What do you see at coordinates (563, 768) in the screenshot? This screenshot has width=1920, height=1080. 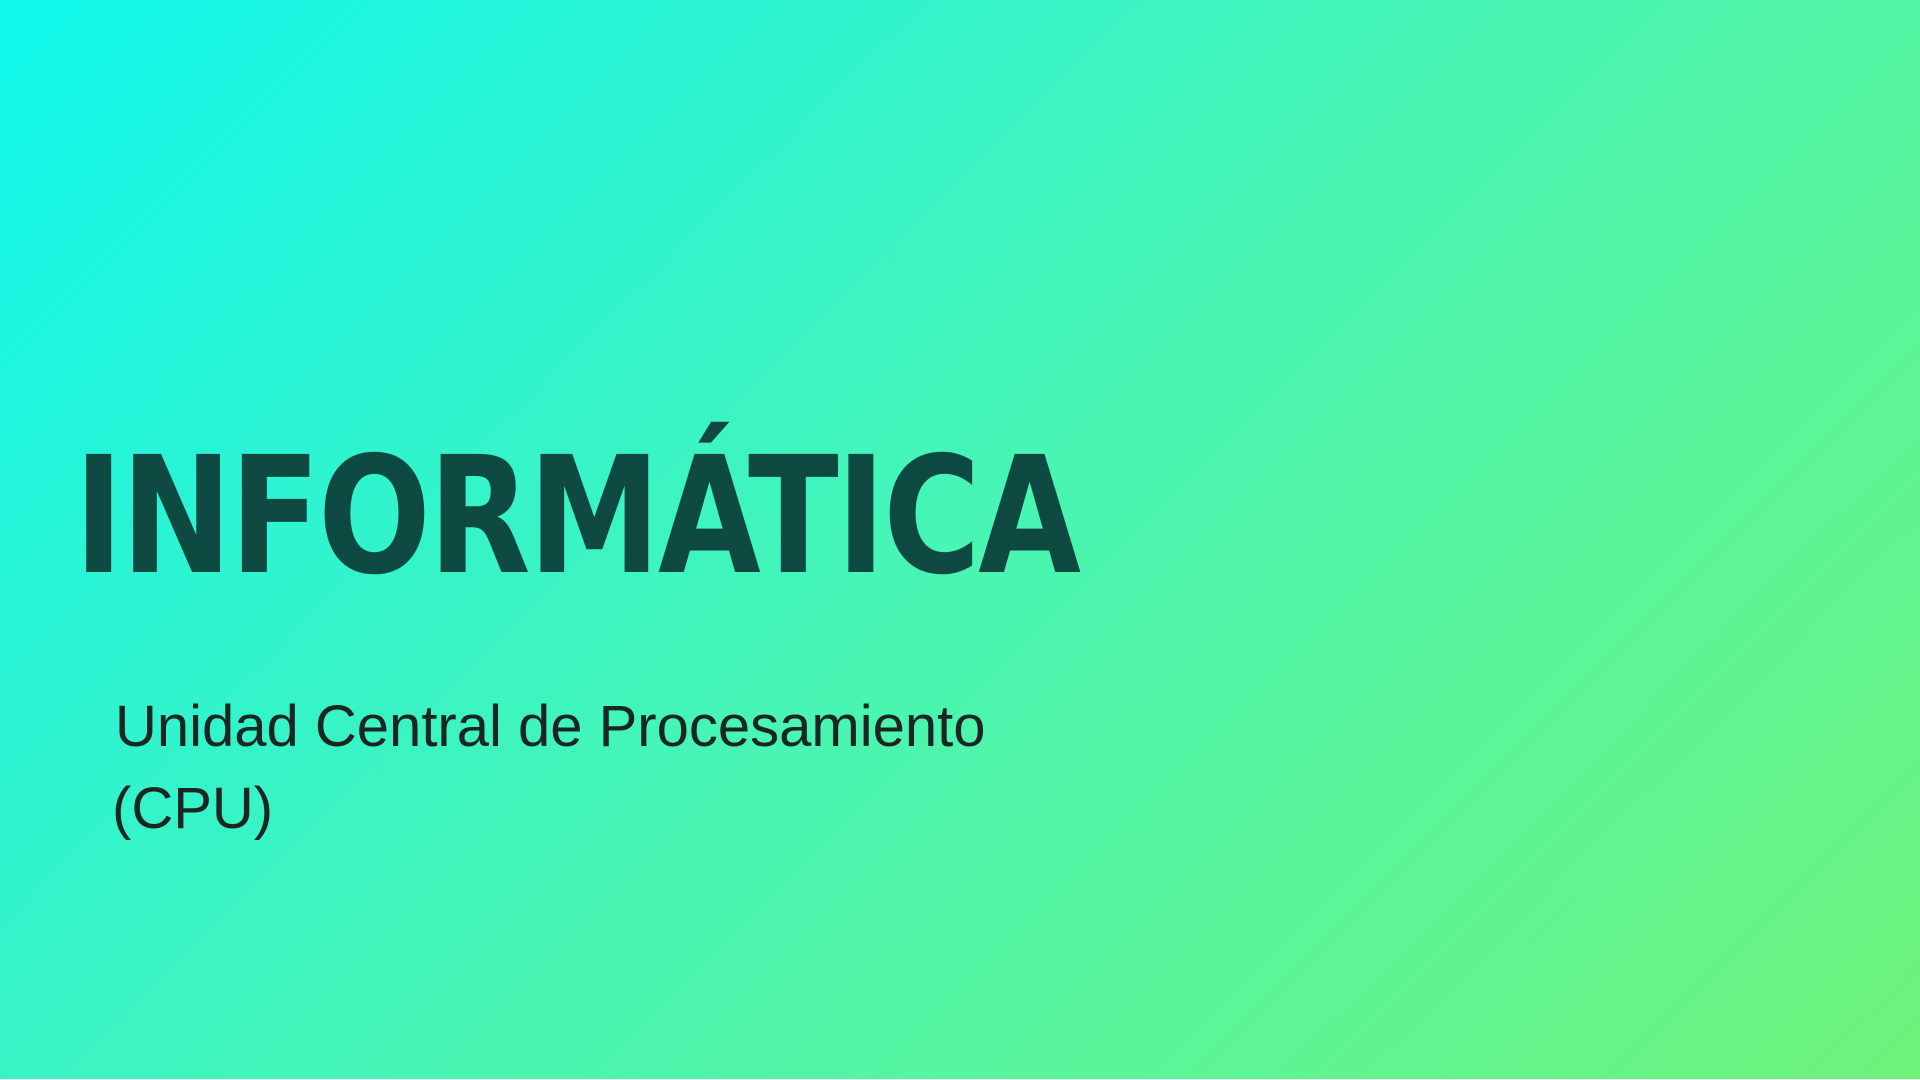 I see `slide-subtitle: Unidad Central de Procesamiento (CPU)` at bounding box center [563, 768].